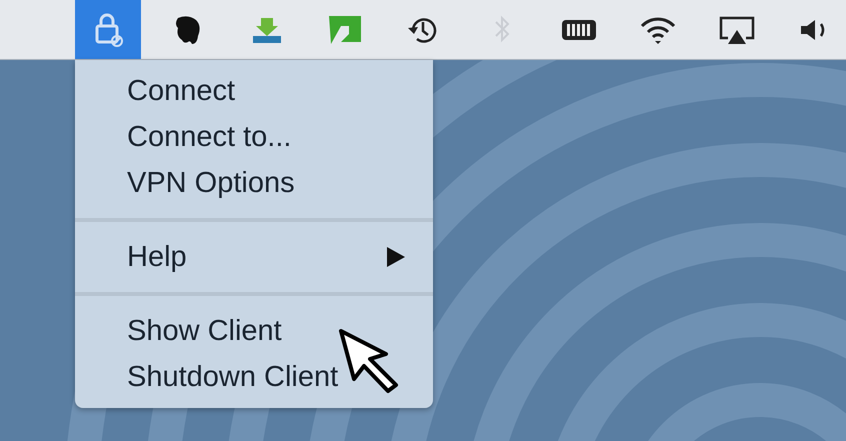 This screenshot has width=846, height=441. What do you see at coordinates (254, 91) in the screenshot?
I see `menu-item: Connect` at bounding box center [254, 91].